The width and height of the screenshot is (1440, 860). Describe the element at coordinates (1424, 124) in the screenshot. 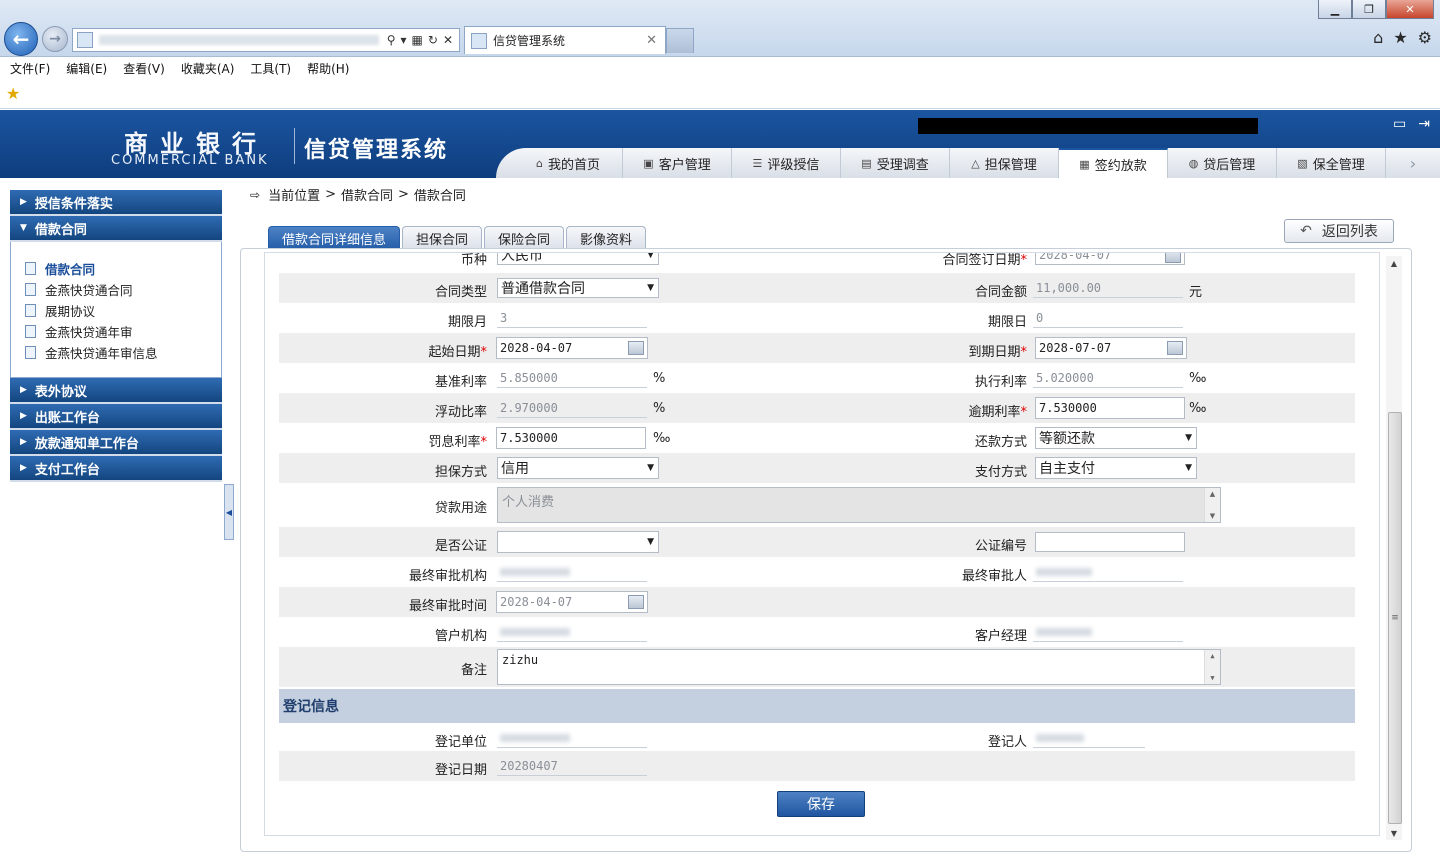

I see `logout-icon: ⇥` at that location.